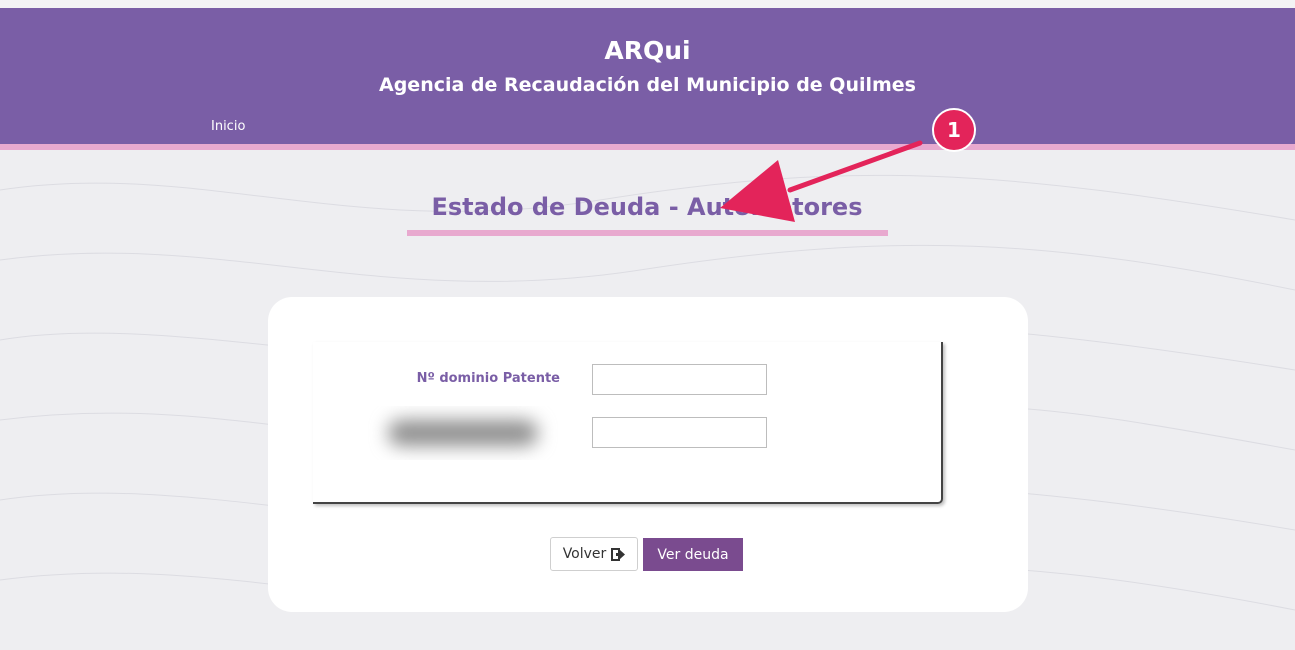 This screenshot has height=650, width=1295. I want to click on second-input, so click(679, 432).